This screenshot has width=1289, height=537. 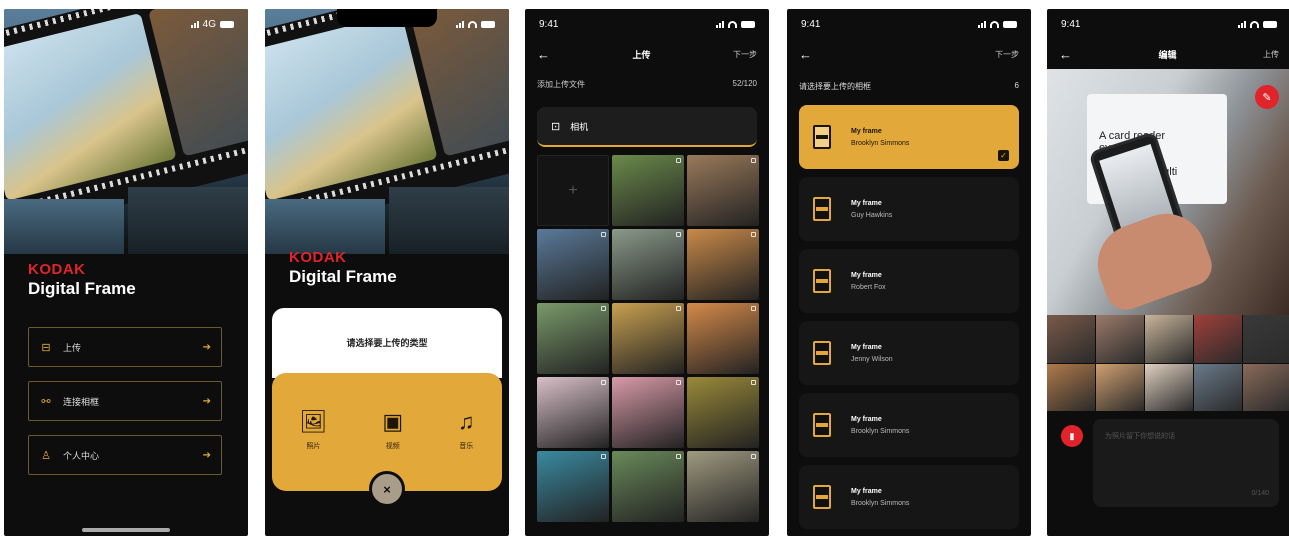 I want to click on video-option: ▣ 视频, so click(x=392, y=430).